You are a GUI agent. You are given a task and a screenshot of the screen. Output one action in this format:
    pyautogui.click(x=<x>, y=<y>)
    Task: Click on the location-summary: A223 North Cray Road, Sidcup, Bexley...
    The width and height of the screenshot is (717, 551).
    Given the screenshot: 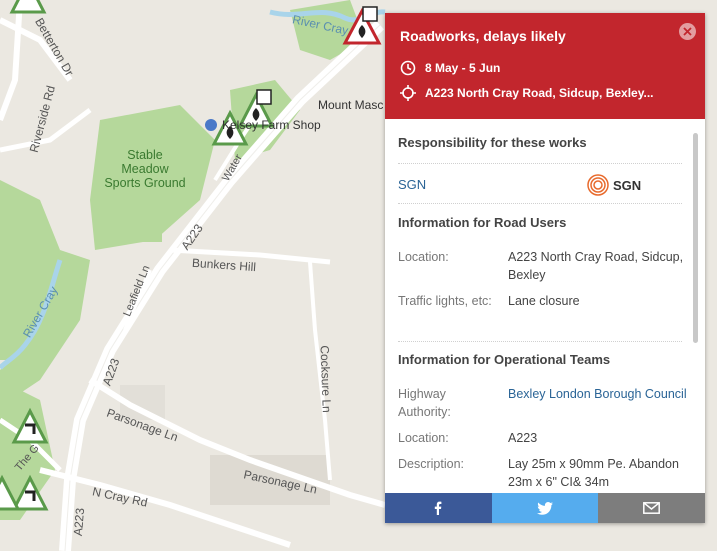 What is the action you would take?
    pyautogui.click(x=539, y=93)
    